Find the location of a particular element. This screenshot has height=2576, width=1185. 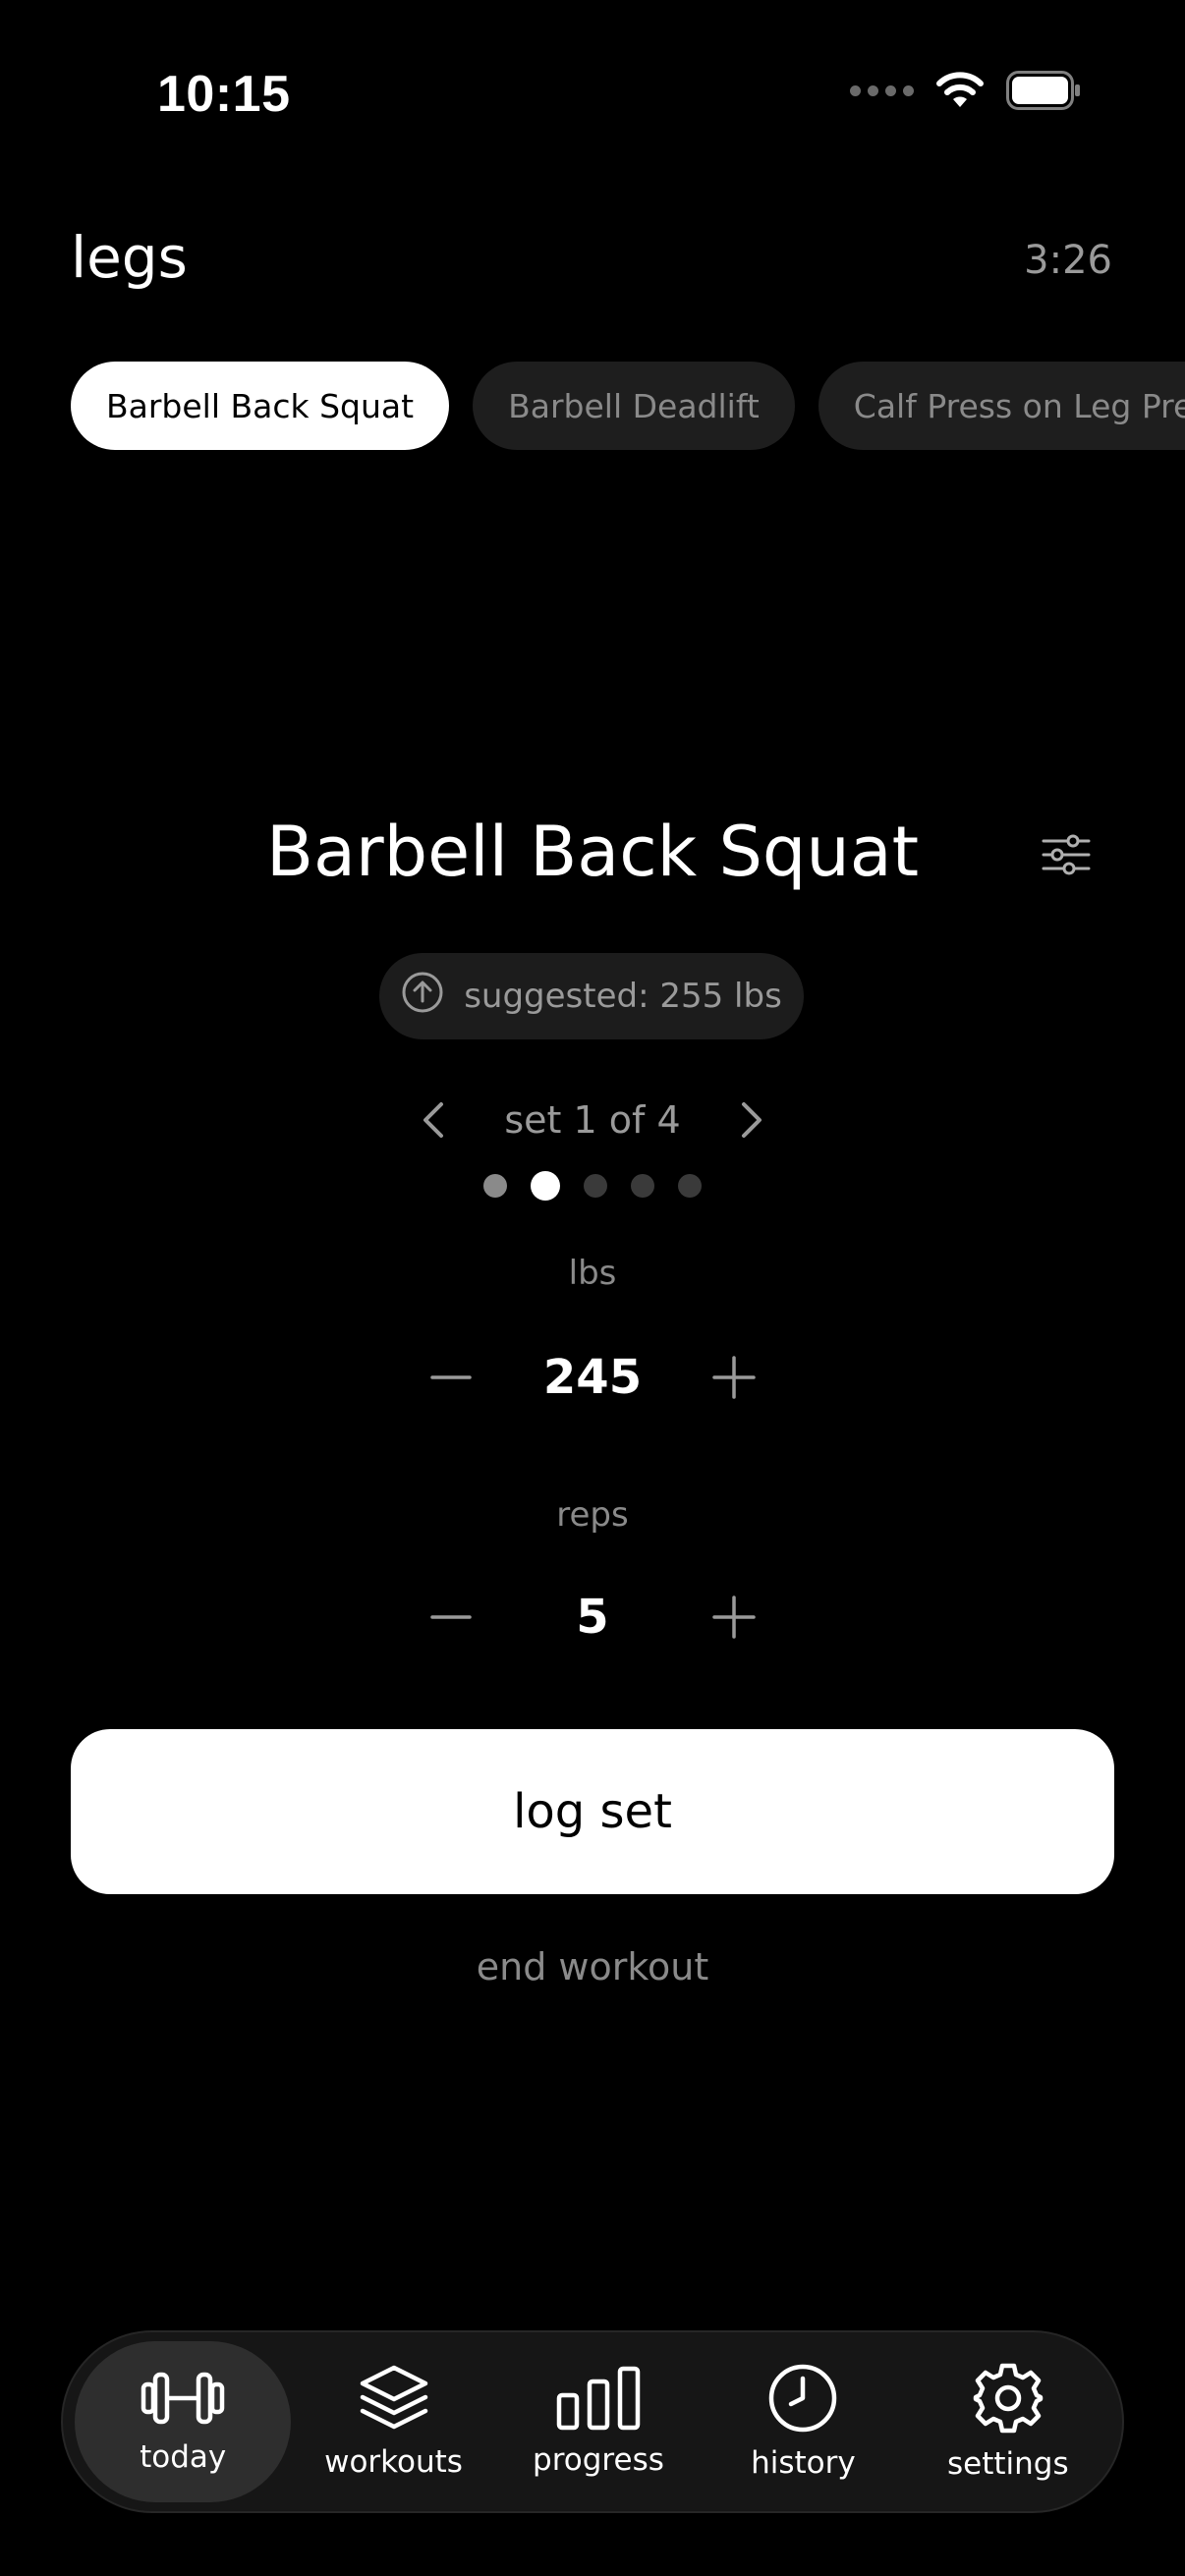

status-icons is located at coordinates (966, 90).